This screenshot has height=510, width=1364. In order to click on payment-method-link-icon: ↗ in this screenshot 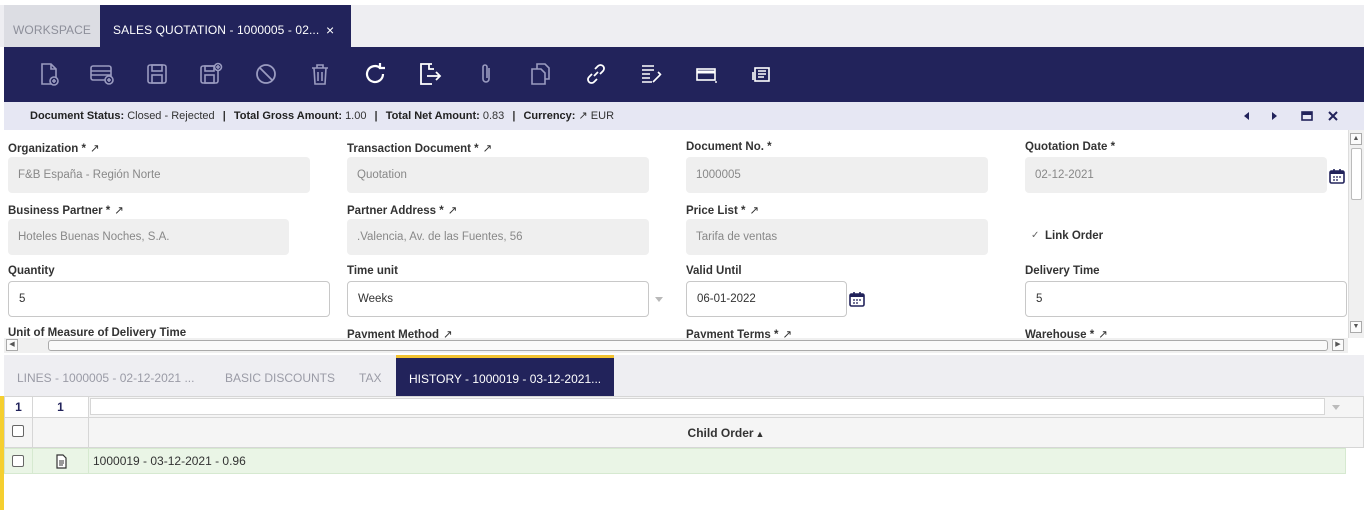, I will do `click(448, 333)`.